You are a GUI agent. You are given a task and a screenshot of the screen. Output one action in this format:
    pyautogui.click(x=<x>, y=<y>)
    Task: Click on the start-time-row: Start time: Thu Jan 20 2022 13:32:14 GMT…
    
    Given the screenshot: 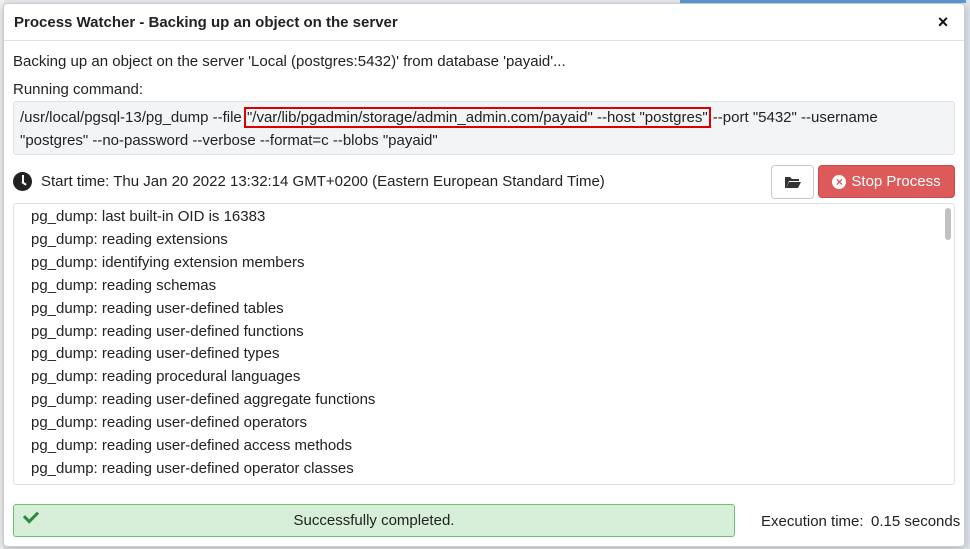 What is the action you would take?
    pyautogui.click(x=309, y=181)
    